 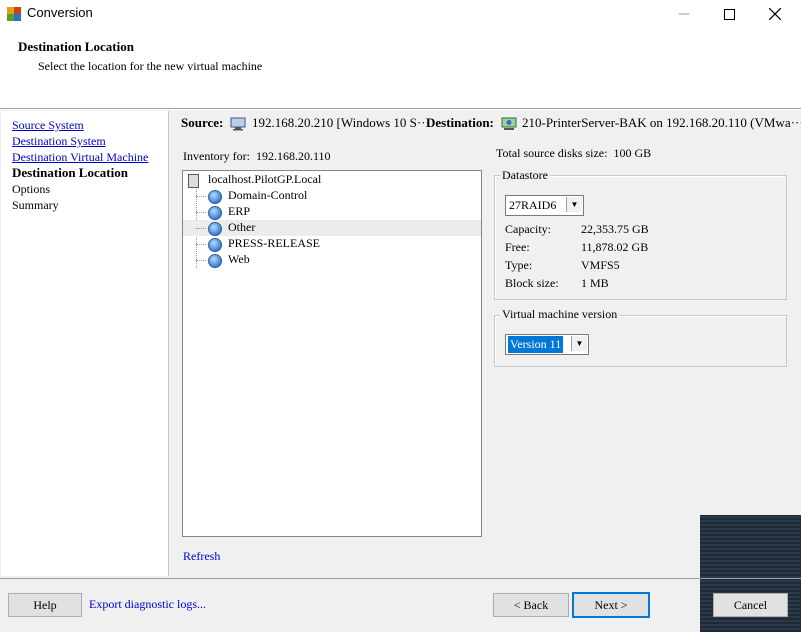 What do you see at coordinates (293, 156) in the screenshot?
I see `inventory-host: 192.168.20.110` at bounding box center [293, 156].